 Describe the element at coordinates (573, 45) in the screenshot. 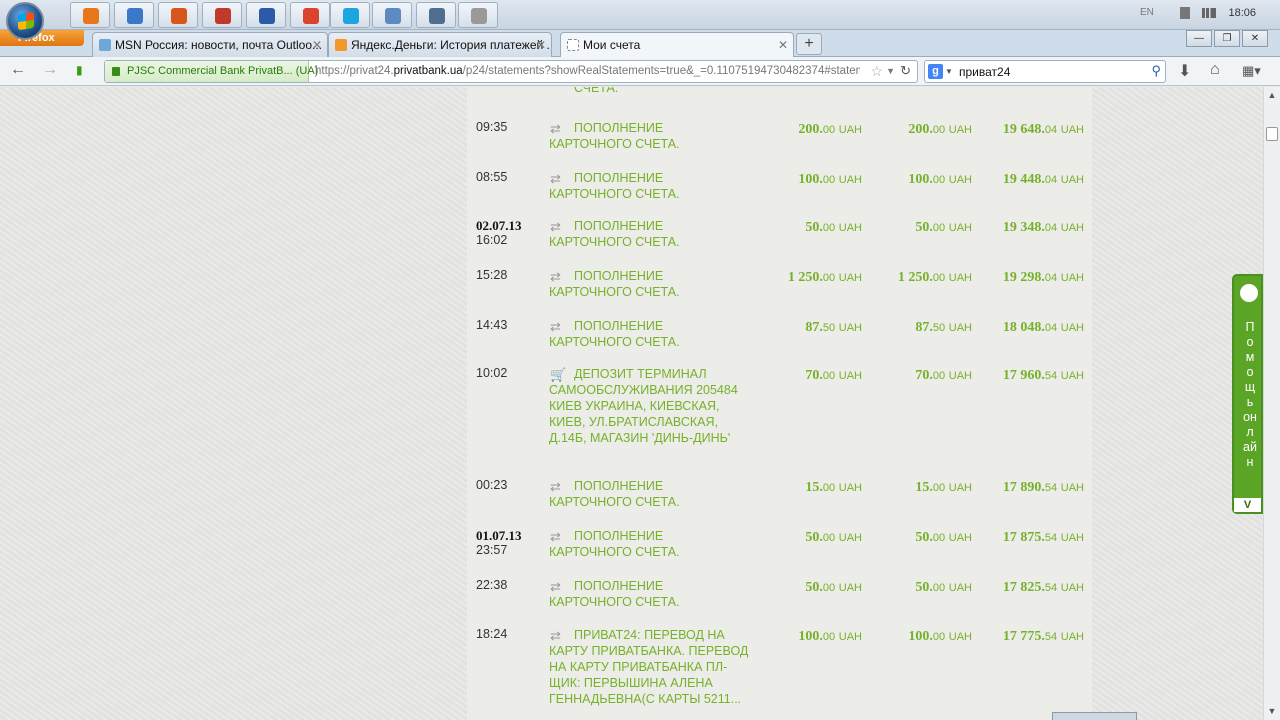

I see `tab-favicon-icon` at that location.